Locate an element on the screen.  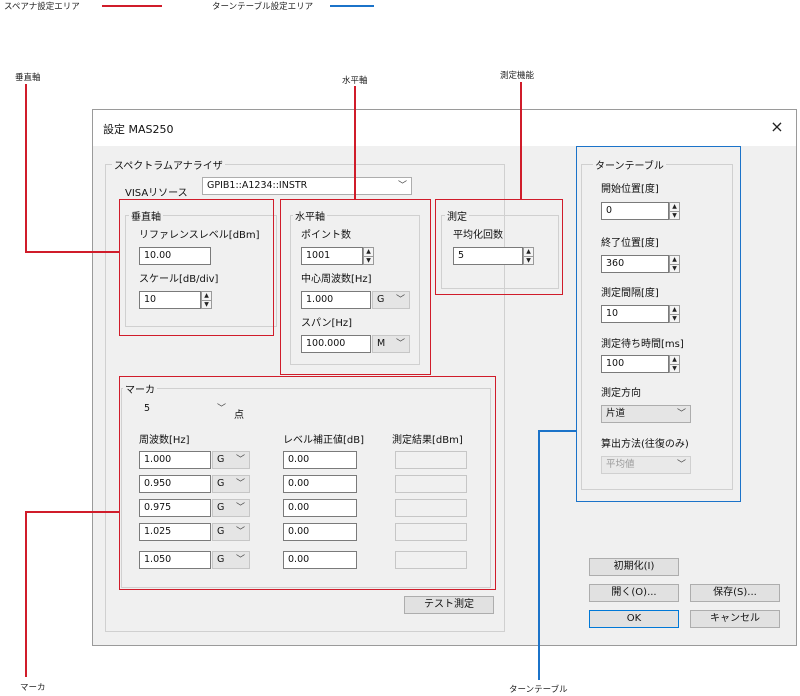
legend-turntable-line is located at coordinates (352, 6).